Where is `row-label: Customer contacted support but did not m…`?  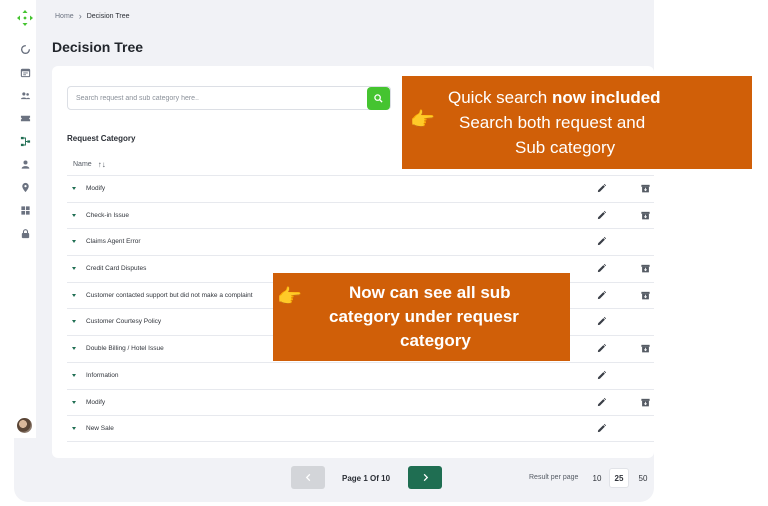
row-label: Customer contacted support but did not m… is located at coordinates (169, 295).